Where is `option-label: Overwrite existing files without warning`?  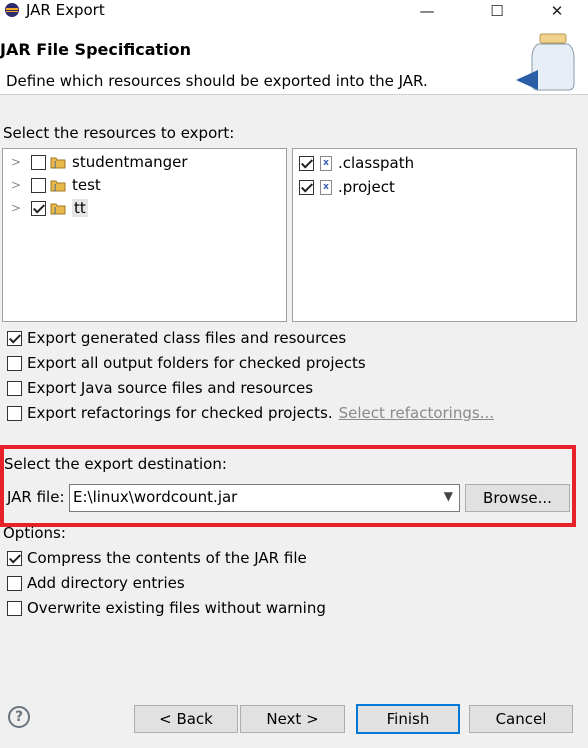 option-label: Overwrite existing files without warning is located at coordinates (176, 608).